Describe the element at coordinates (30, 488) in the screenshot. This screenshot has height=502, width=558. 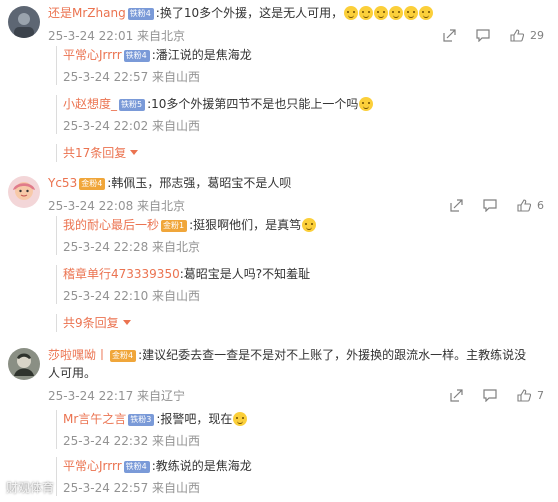
I see `watermark: 财观体育` at that location.